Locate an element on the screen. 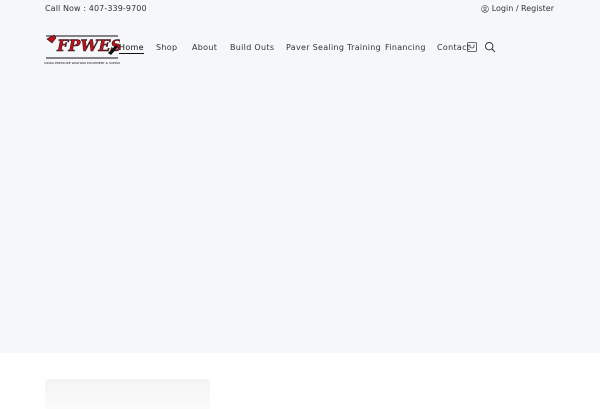 This screenshot has width=600, height=409. call-now-text: Call Now : 407-339-9700 is located at coordinates (96, 8).